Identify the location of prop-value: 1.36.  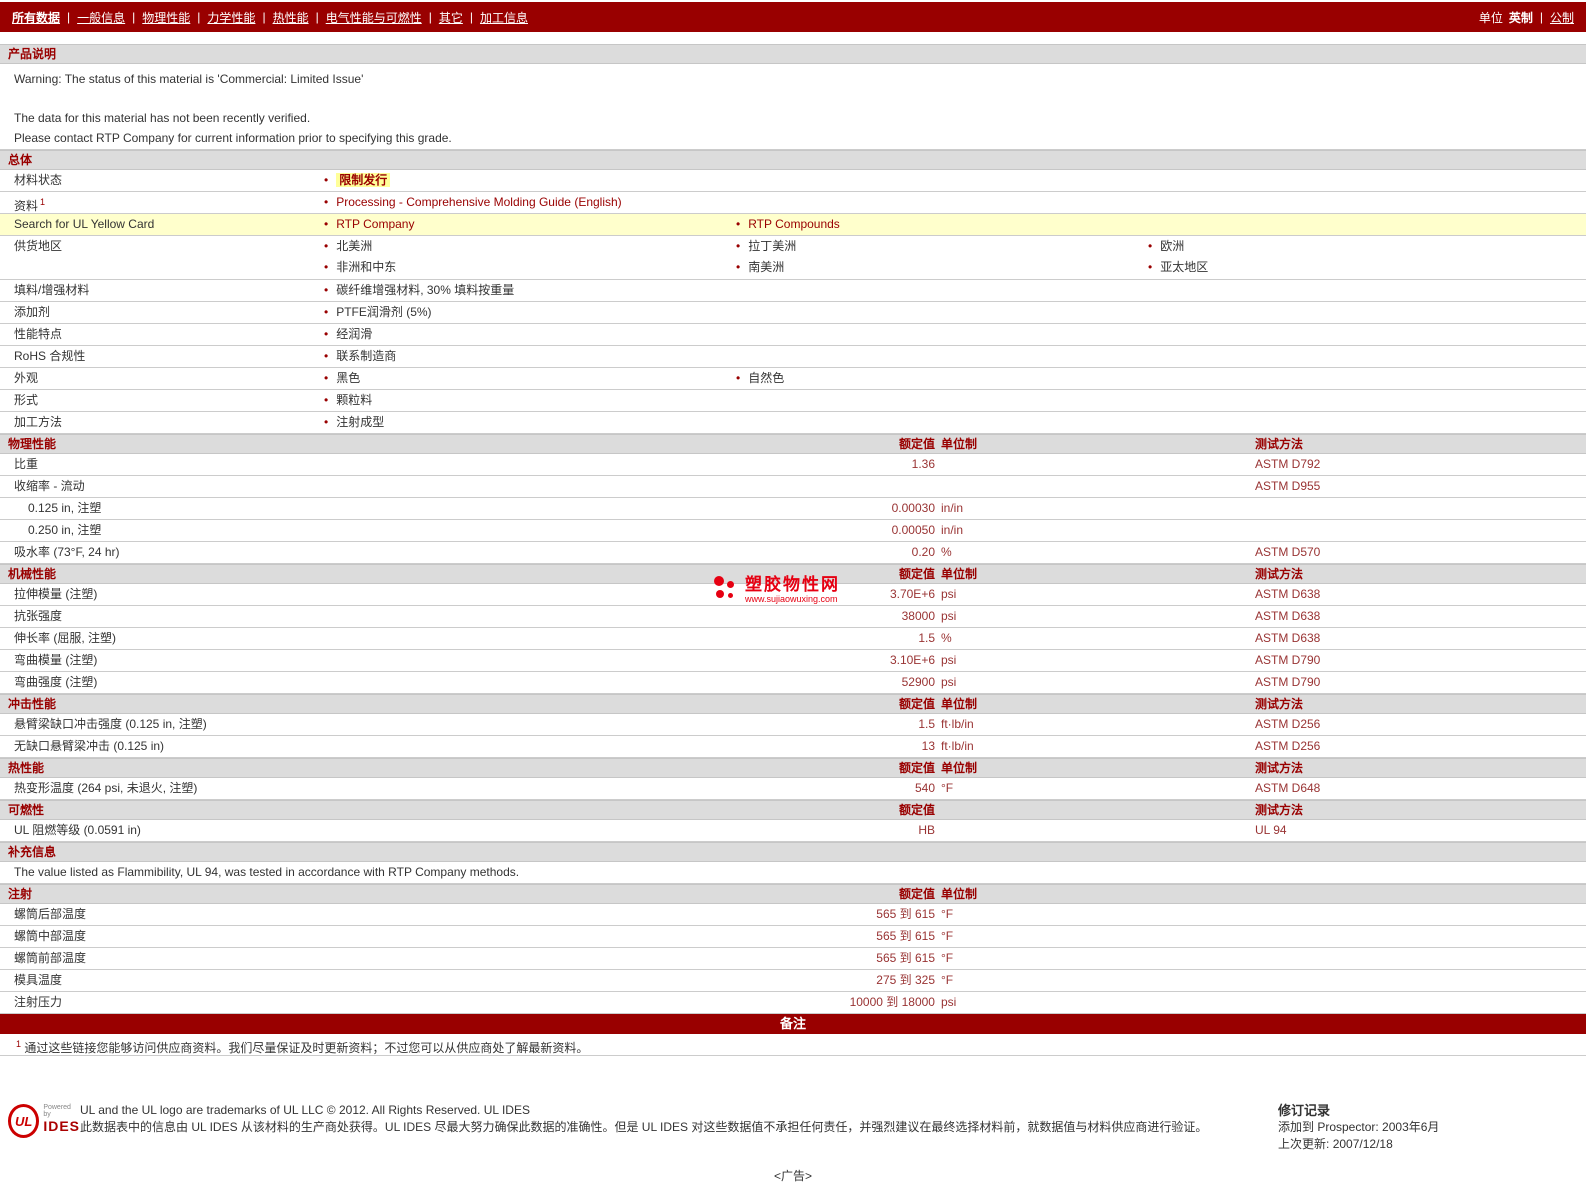
(923, 464).